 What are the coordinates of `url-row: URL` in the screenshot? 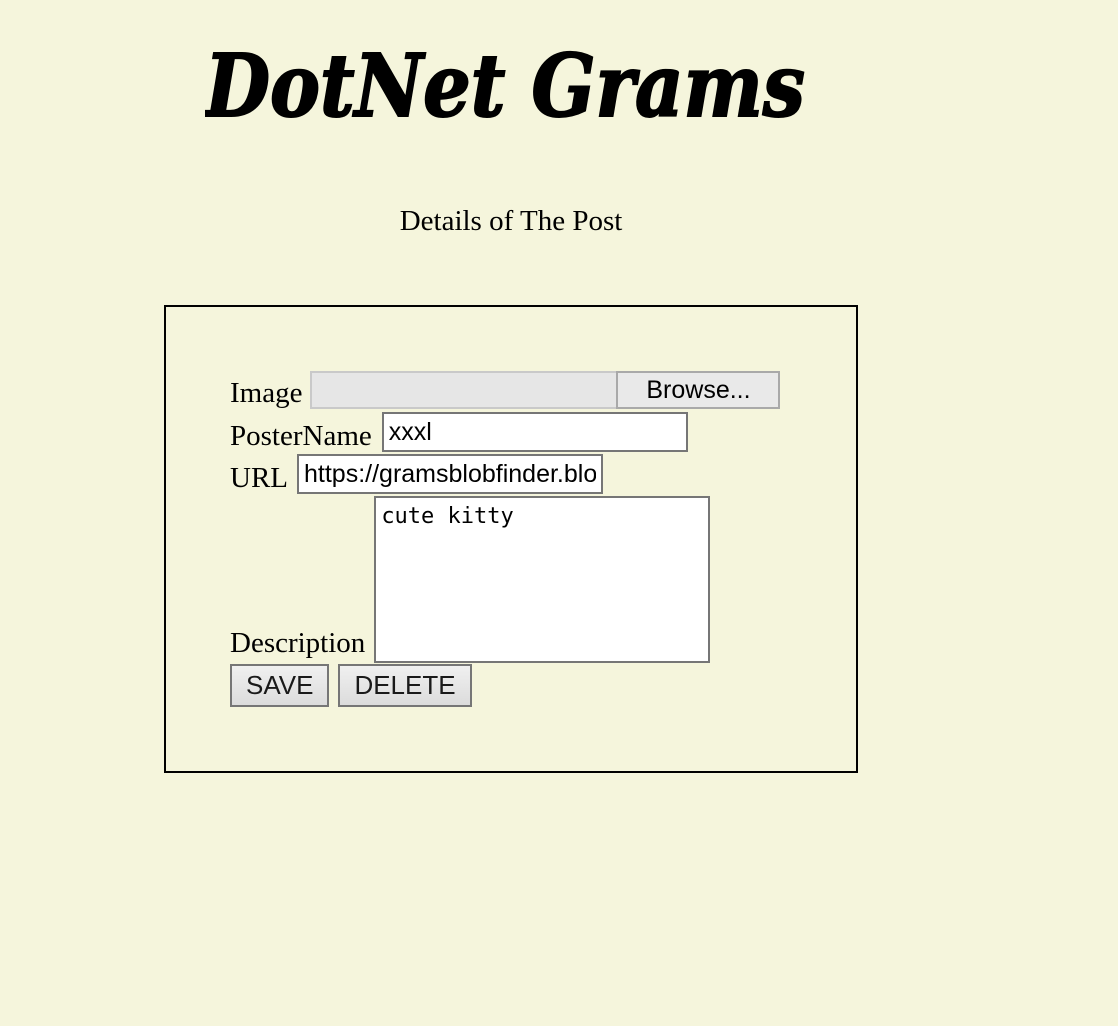 It's located at (416, 474).